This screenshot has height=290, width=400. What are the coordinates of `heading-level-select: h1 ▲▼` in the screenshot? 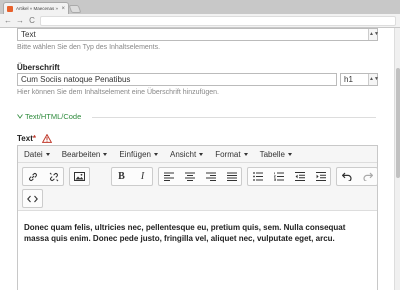 It's located at (359, 79).